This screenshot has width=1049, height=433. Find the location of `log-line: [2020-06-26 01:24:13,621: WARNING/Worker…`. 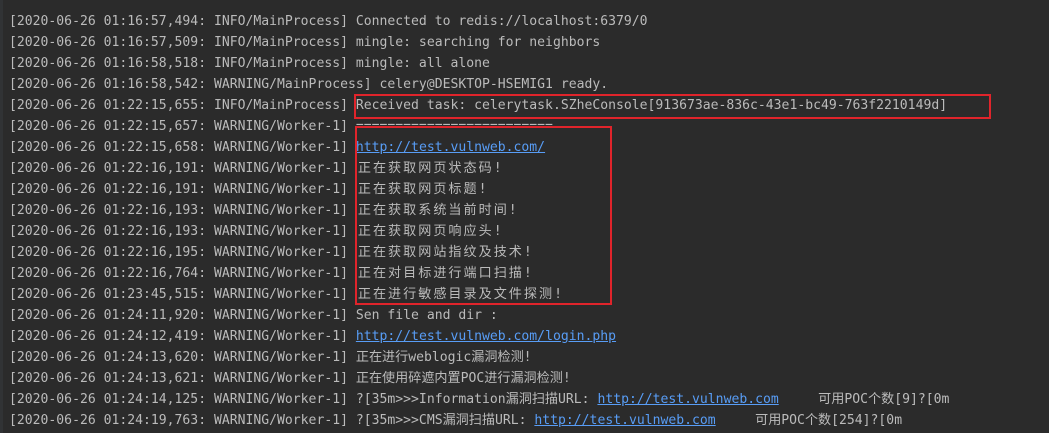

log-line: [2020-06-26 01:24:13,621: WARNING/Worker… is located at coordinates (524, 378).